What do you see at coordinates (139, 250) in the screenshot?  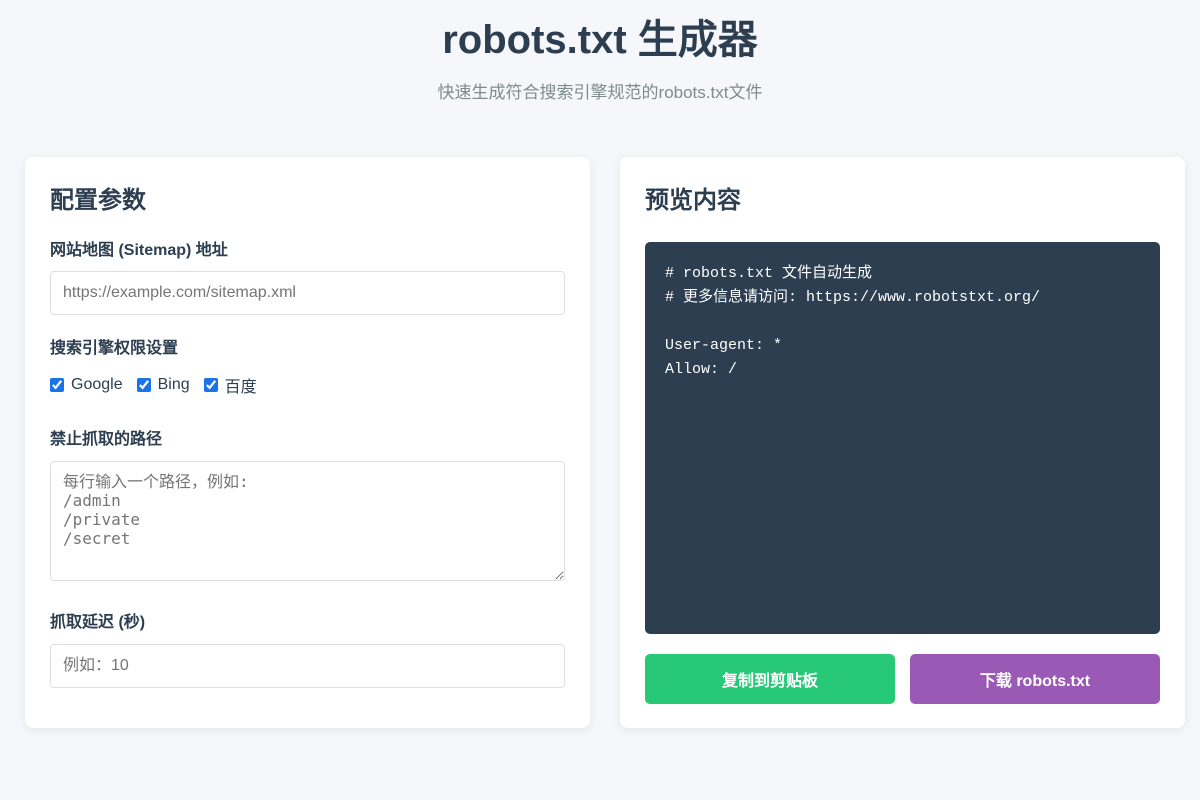 I see `sitemap-label: 网站地图 (Sitemap) 地址` at bounding box center [139, 250].